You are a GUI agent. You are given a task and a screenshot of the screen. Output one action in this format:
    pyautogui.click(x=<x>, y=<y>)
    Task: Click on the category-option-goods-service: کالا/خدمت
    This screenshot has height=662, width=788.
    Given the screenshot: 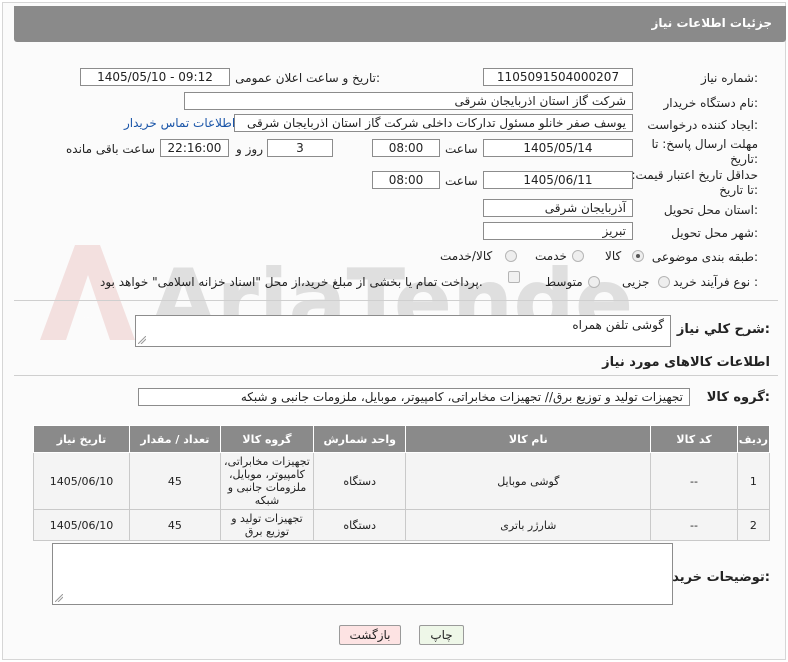 What is the action you would take?
    pyautogui.click(x=466, y=256)
    